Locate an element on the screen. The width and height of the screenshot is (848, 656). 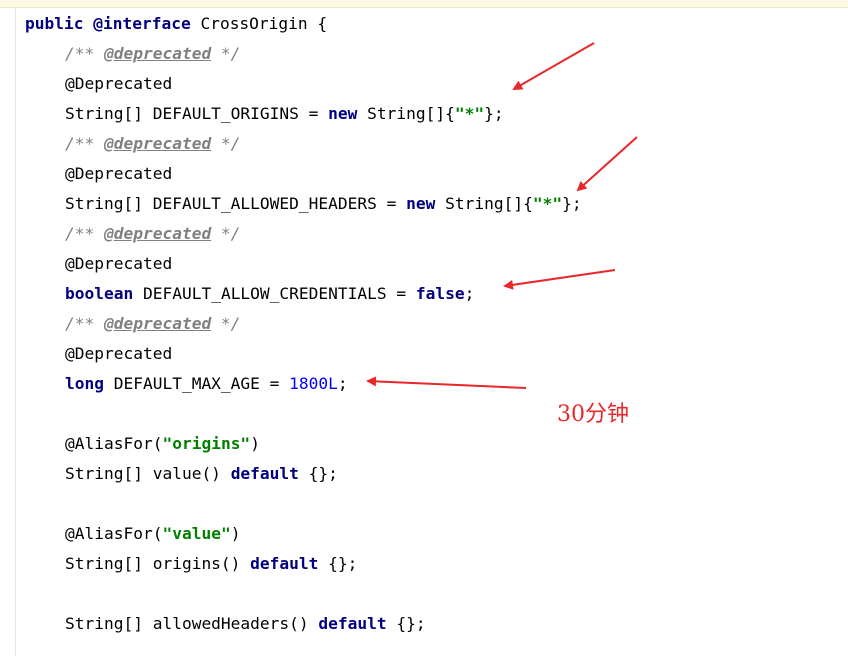
arrow-to-default-allow-credentials is located at coordinates (559, 279).